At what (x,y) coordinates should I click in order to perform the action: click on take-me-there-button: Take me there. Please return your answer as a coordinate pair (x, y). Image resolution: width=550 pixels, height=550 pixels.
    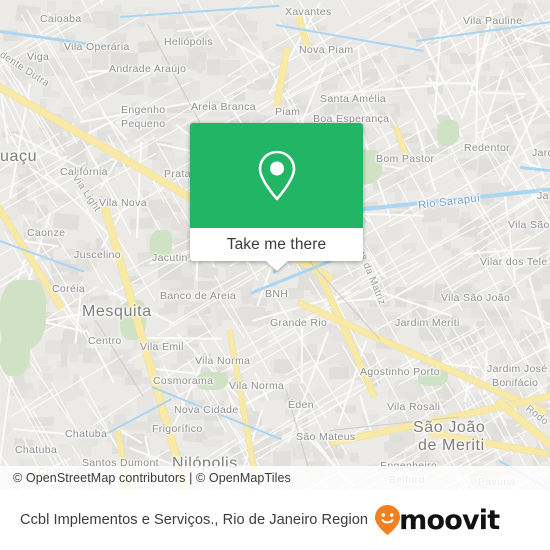
    Looking at the image, I should click on (277, 245).